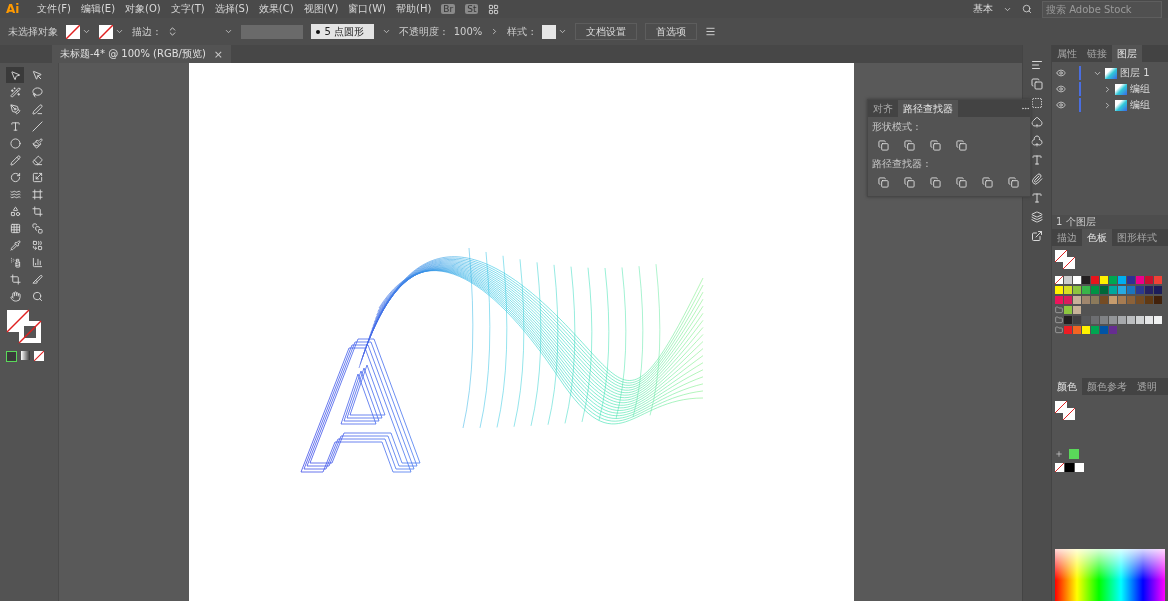 The image size is (1168, 601). Describe the element at coordinates (15, 177) in the screenshot. I see `rotate-icon` at that location.